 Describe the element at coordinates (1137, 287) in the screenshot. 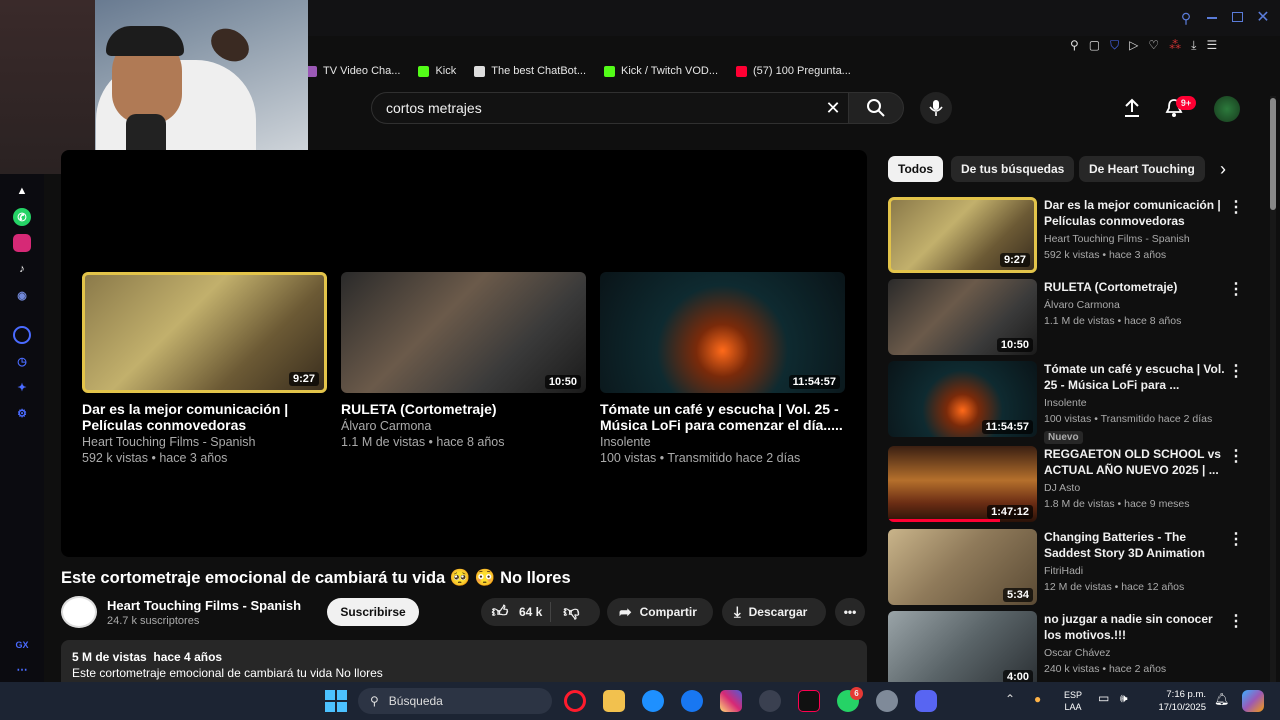

I see `related-title: RULETA (Cortometraje)` at that location.